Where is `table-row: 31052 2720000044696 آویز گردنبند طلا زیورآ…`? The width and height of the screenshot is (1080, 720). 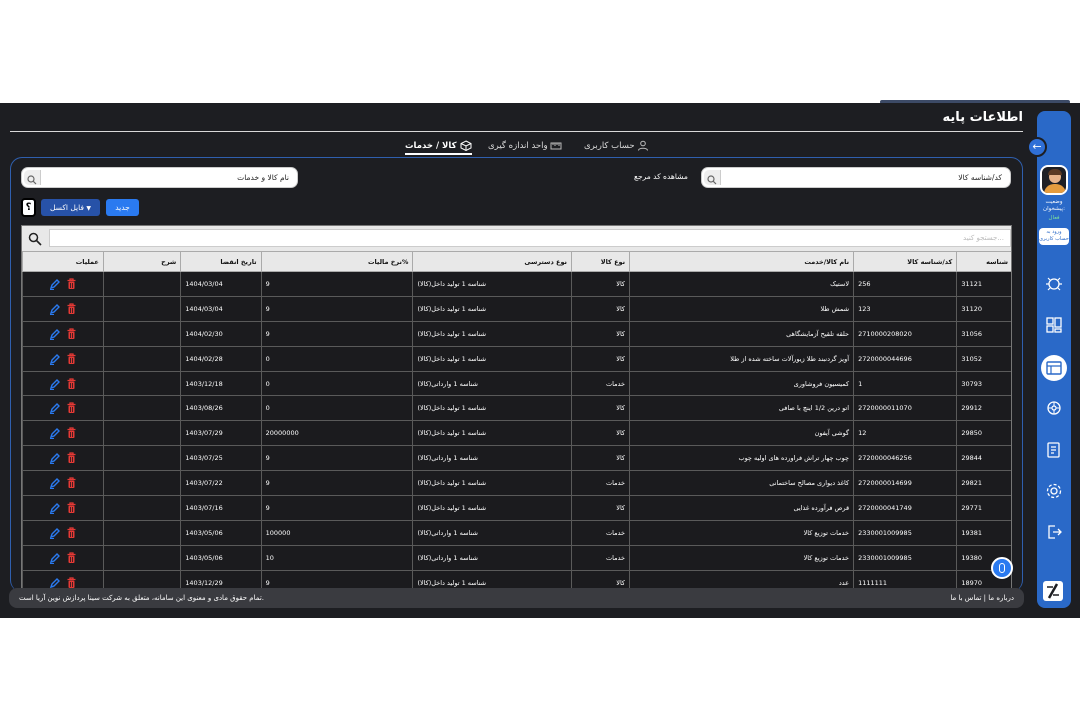
table-row: 31052 2720000044696 آویز گردنبند طلا زیورآ… is located at coordinates (516, 358).